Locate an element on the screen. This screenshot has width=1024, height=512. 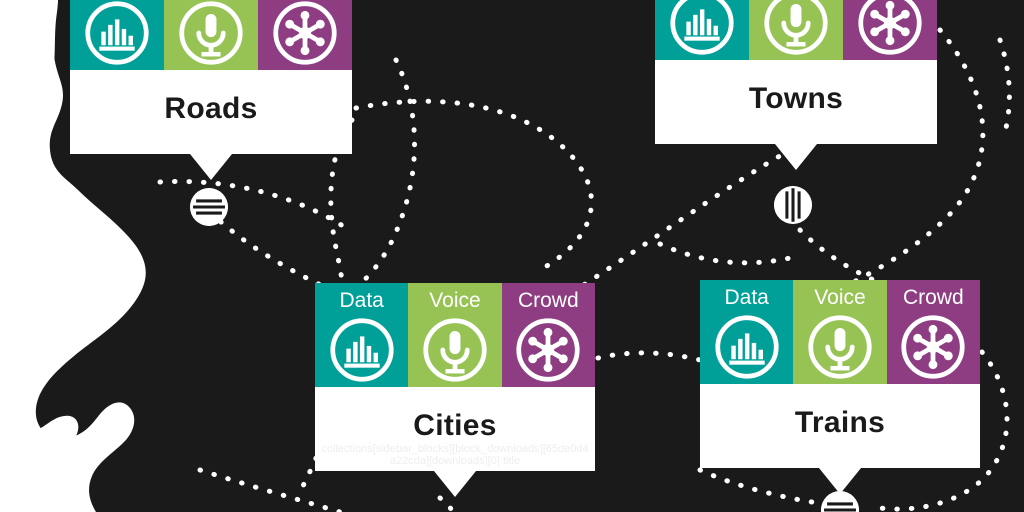
vertical-stripes-circle-icon is located at coordinates (793, 205).